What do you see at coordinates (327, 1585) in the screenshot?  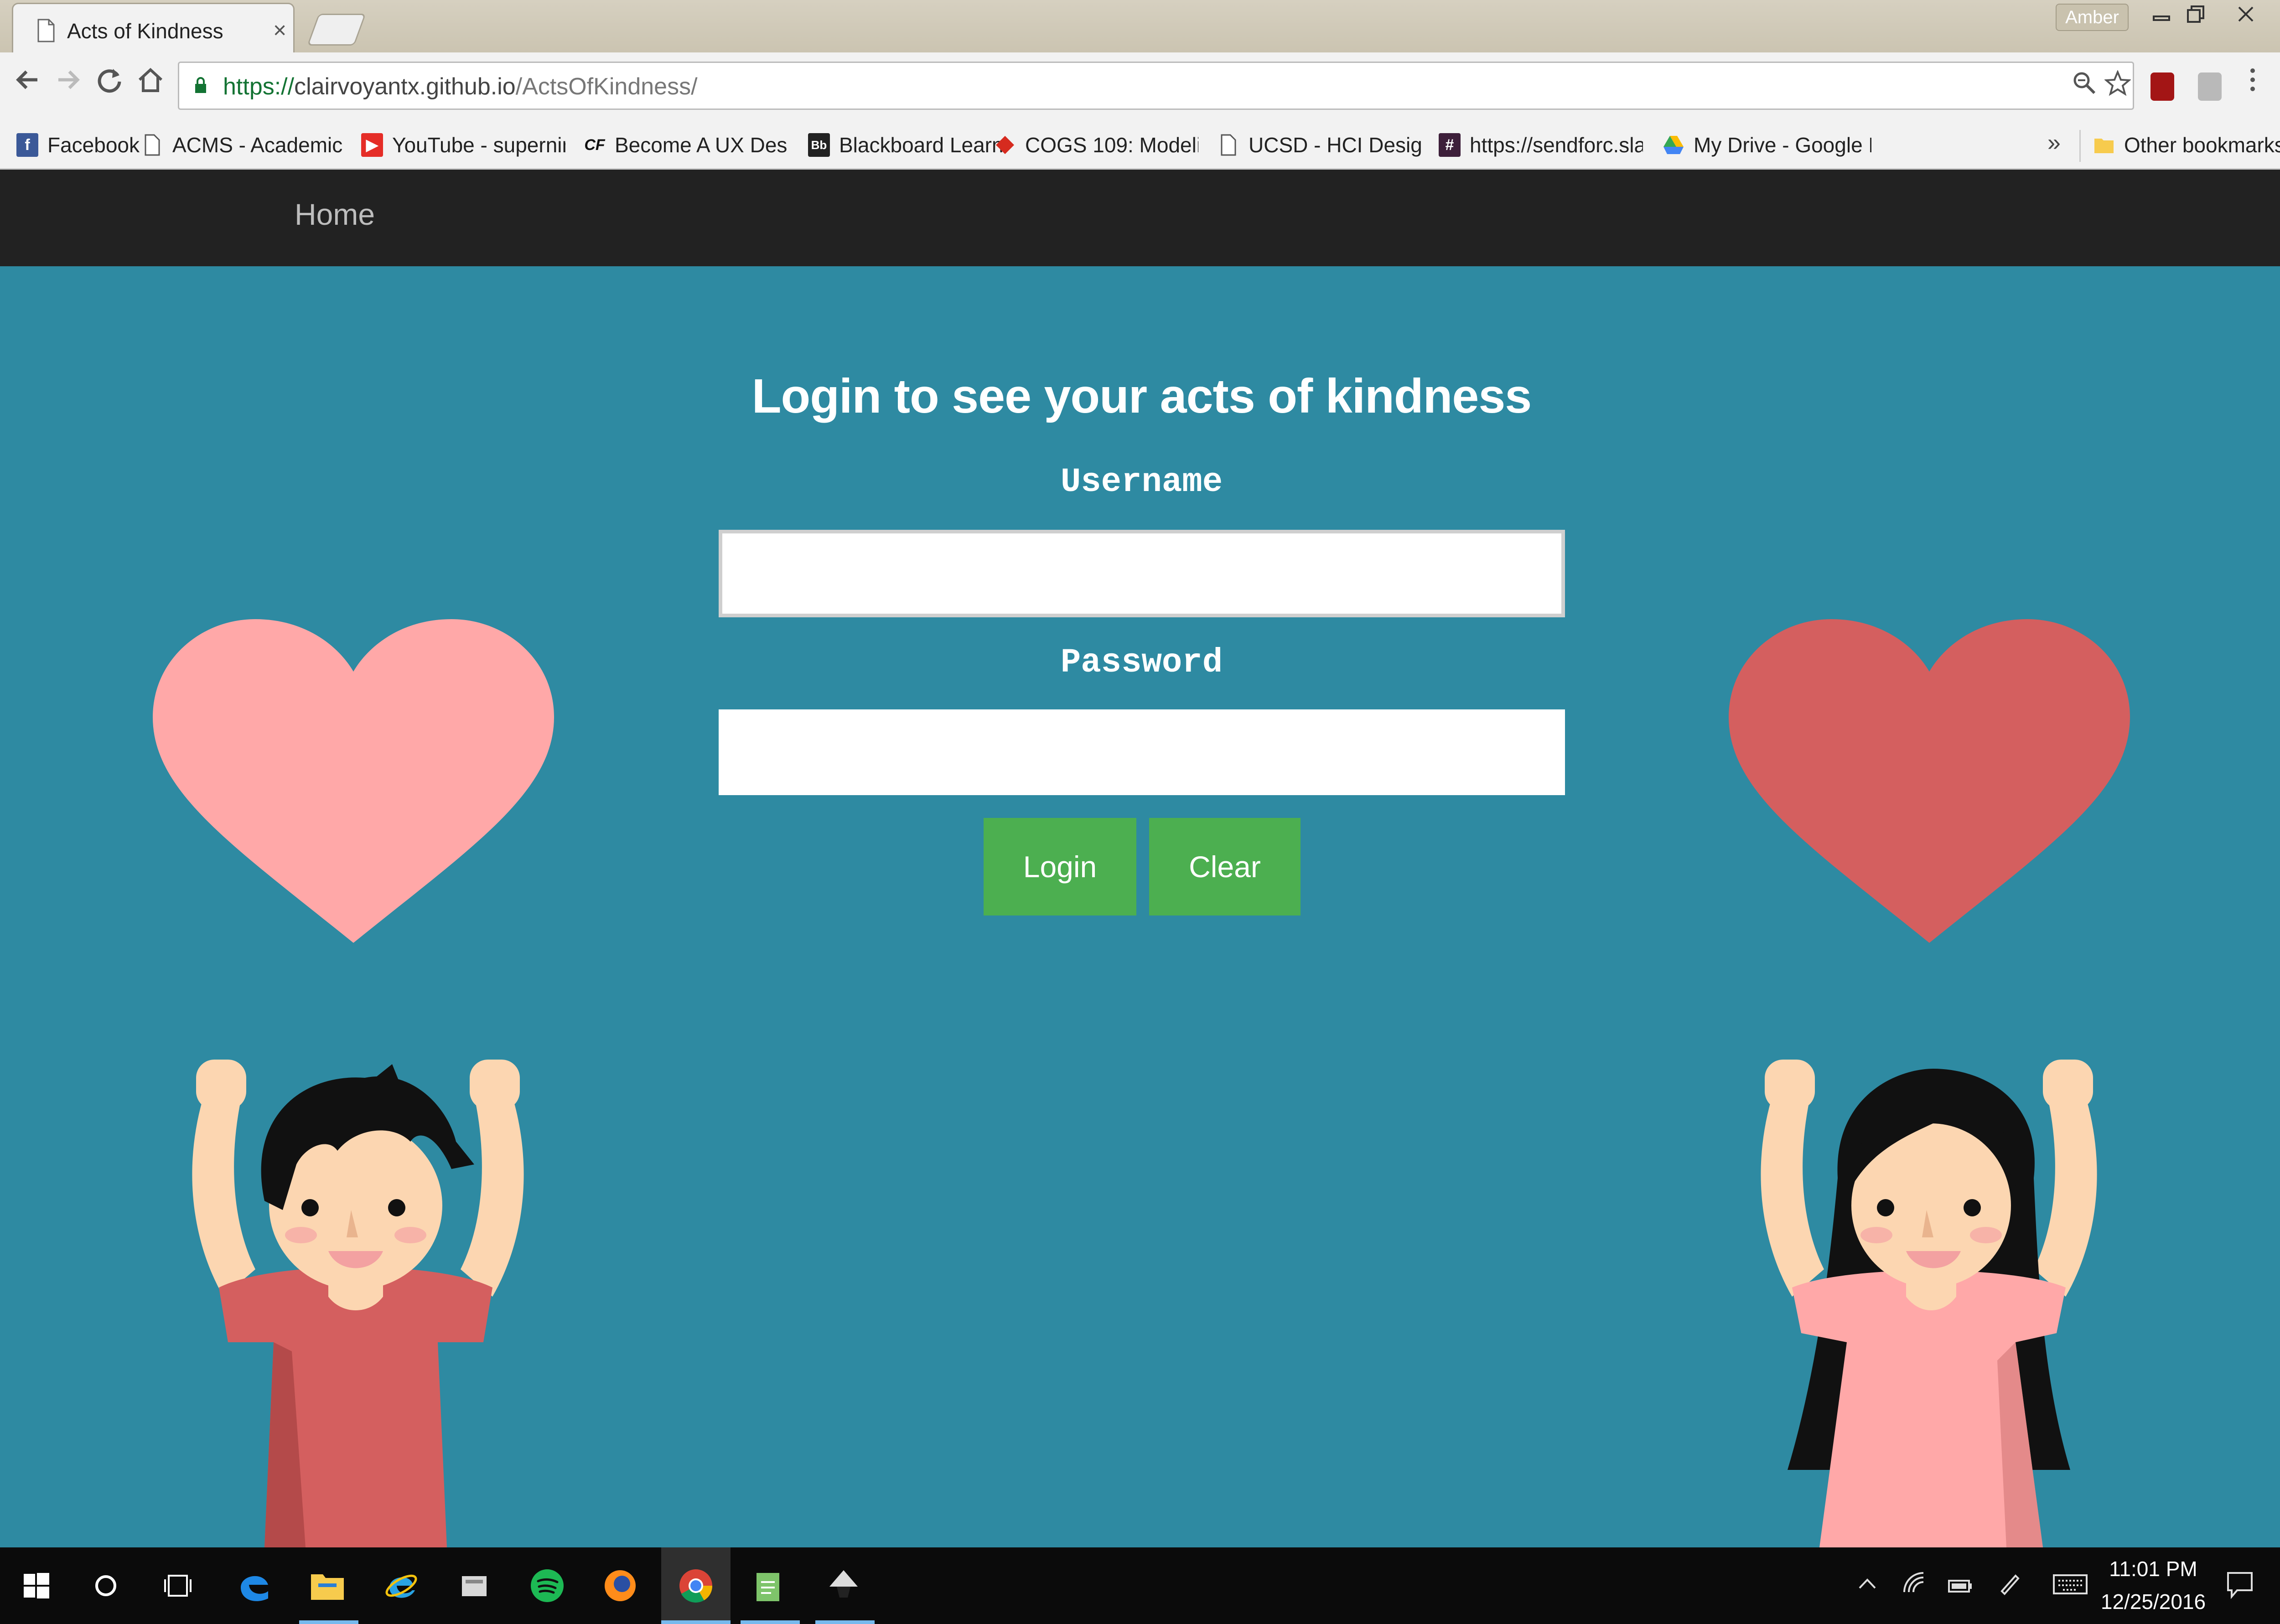 I see `file-explorer-icon` at bounding box center [327, 1585].